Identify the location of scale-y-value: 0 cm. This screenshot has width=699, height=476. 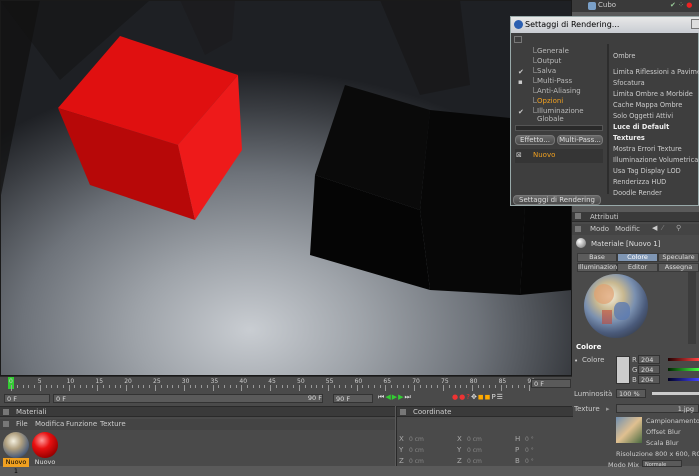
(474, 450).